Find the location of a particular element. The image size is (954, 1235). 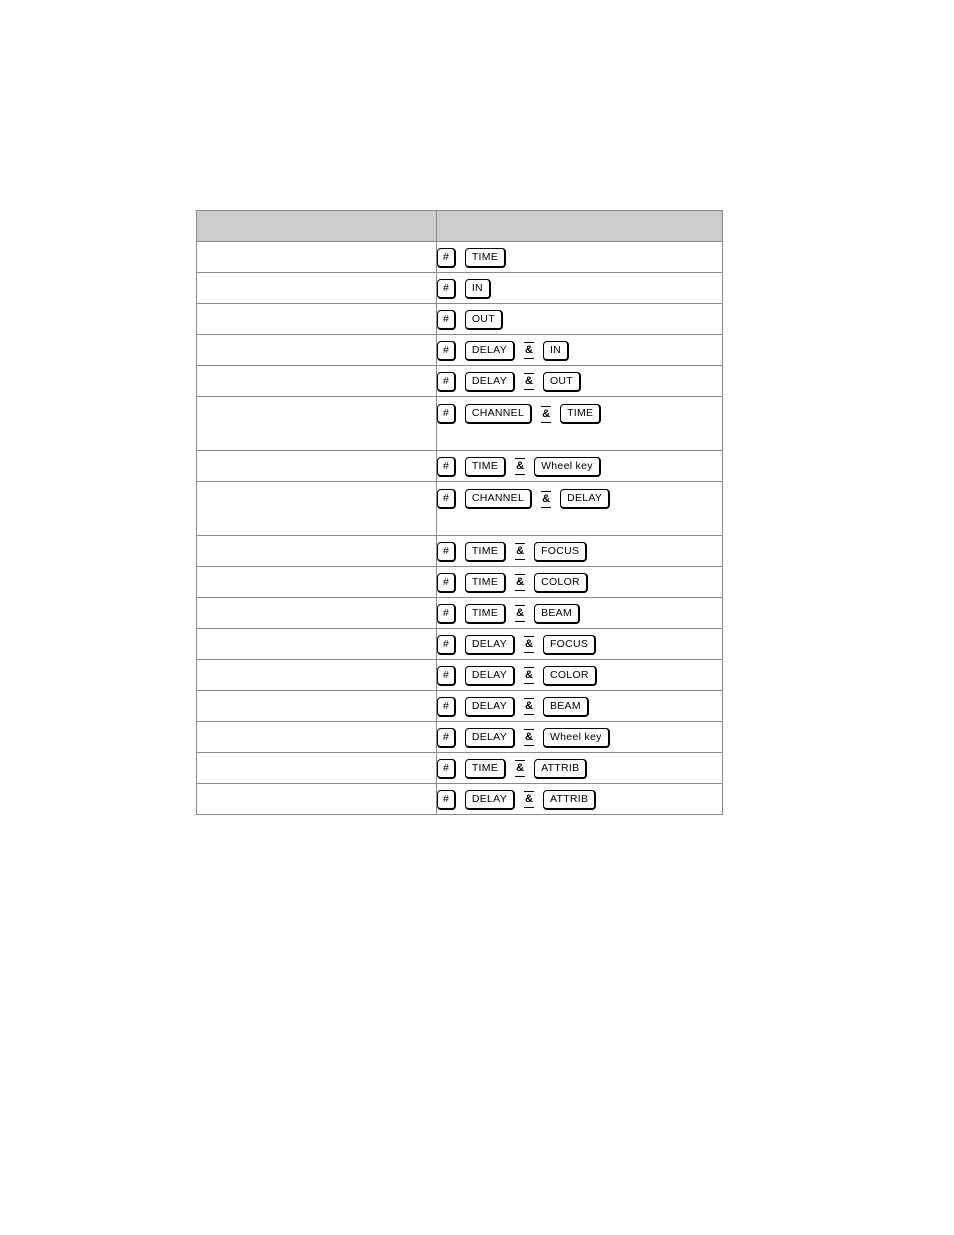

key-sequence: # IN is located at coordinates (464, 288).